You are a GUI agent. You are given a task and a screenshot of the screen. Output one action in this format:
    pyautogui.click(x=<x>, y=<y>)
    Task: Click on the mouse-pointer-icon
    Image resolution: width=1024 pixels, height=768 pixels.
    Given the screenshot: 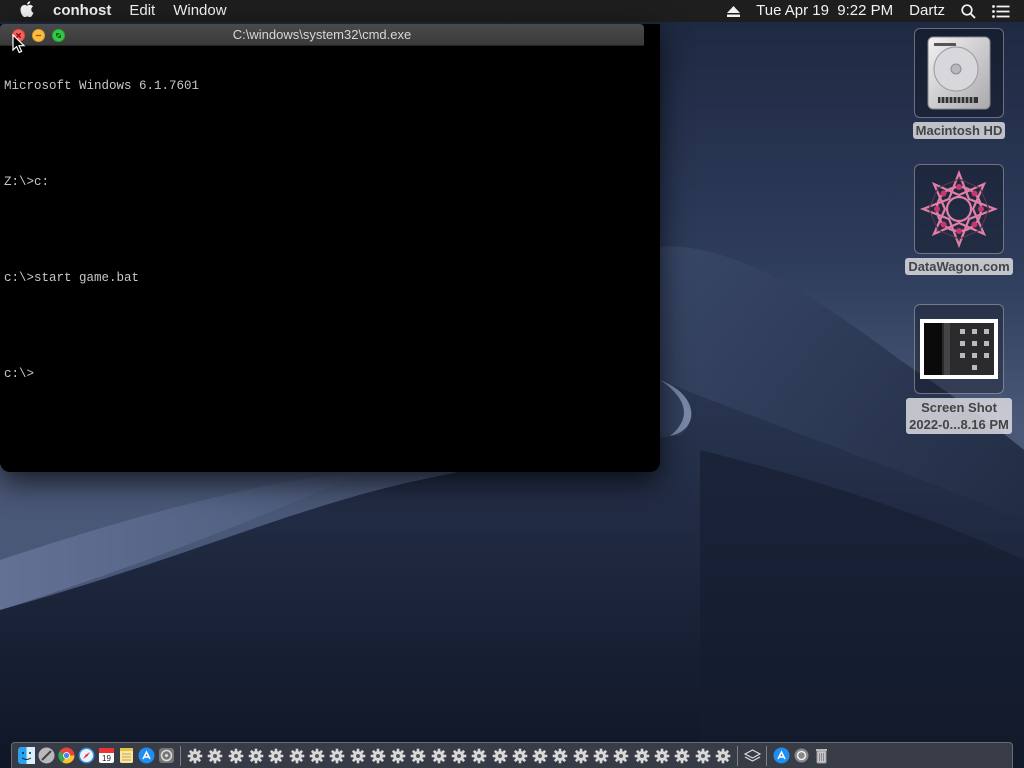 What is the action you would take?
    pyautogui.click(x=19, y=44)
    